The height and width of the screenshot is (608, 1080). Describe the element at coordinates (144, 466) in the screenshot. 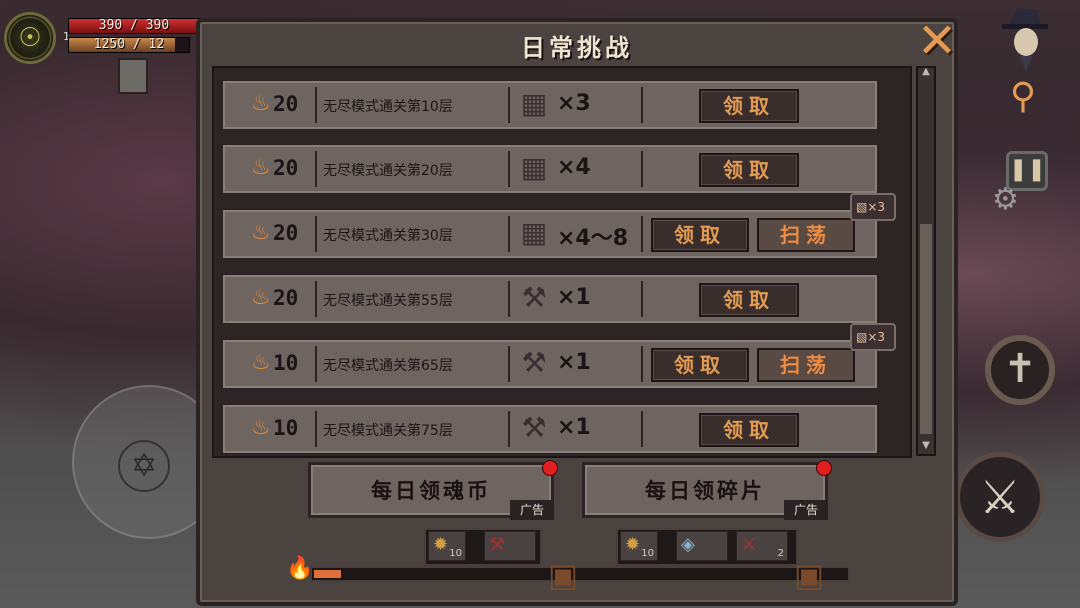

I see `joystick-knob-icon: ✡` at that location.